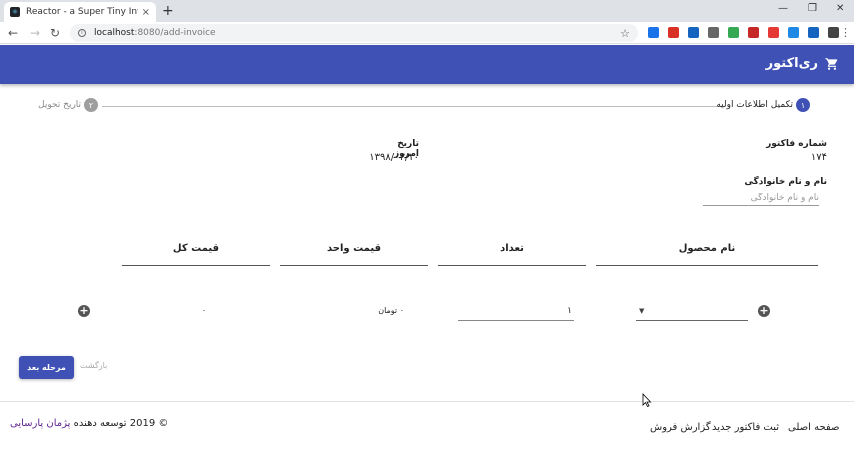 Image resolution: width=854 pixels, height=456 pixels. What do you see at coordinates (121, 423) in the screenshot?
I see `copyright-text: © 2019 توسعه دهنده` at bounding box center [121, 423].